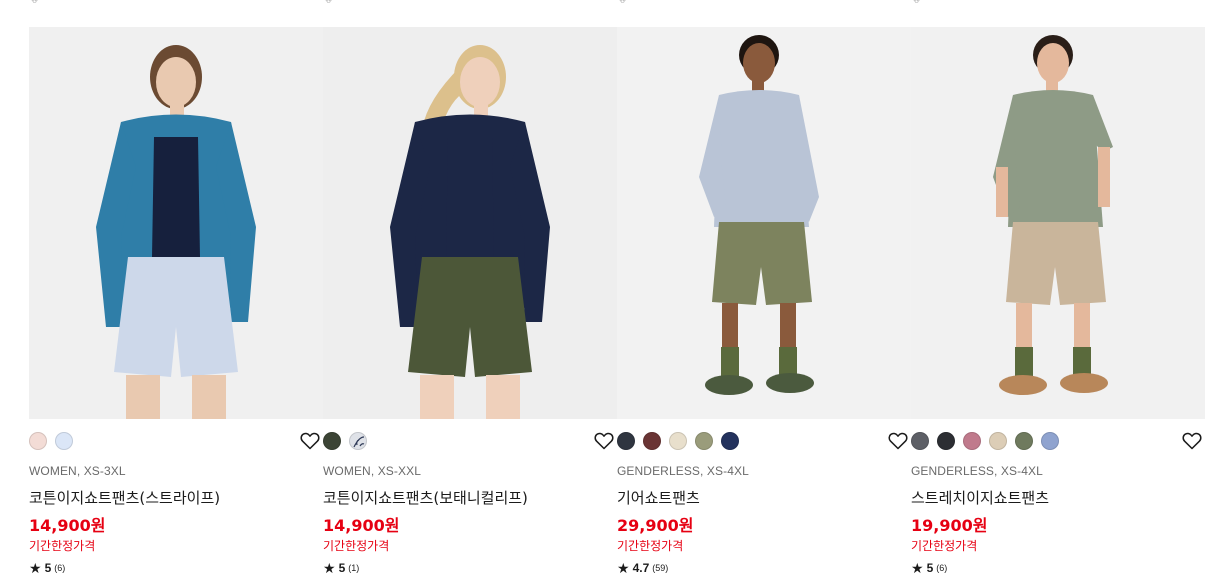 The image size is (1228, 582). Describe the element at coordinates (470, 568) in the screenshot. I see `product-rating: ★ 5 (1)` at that location.